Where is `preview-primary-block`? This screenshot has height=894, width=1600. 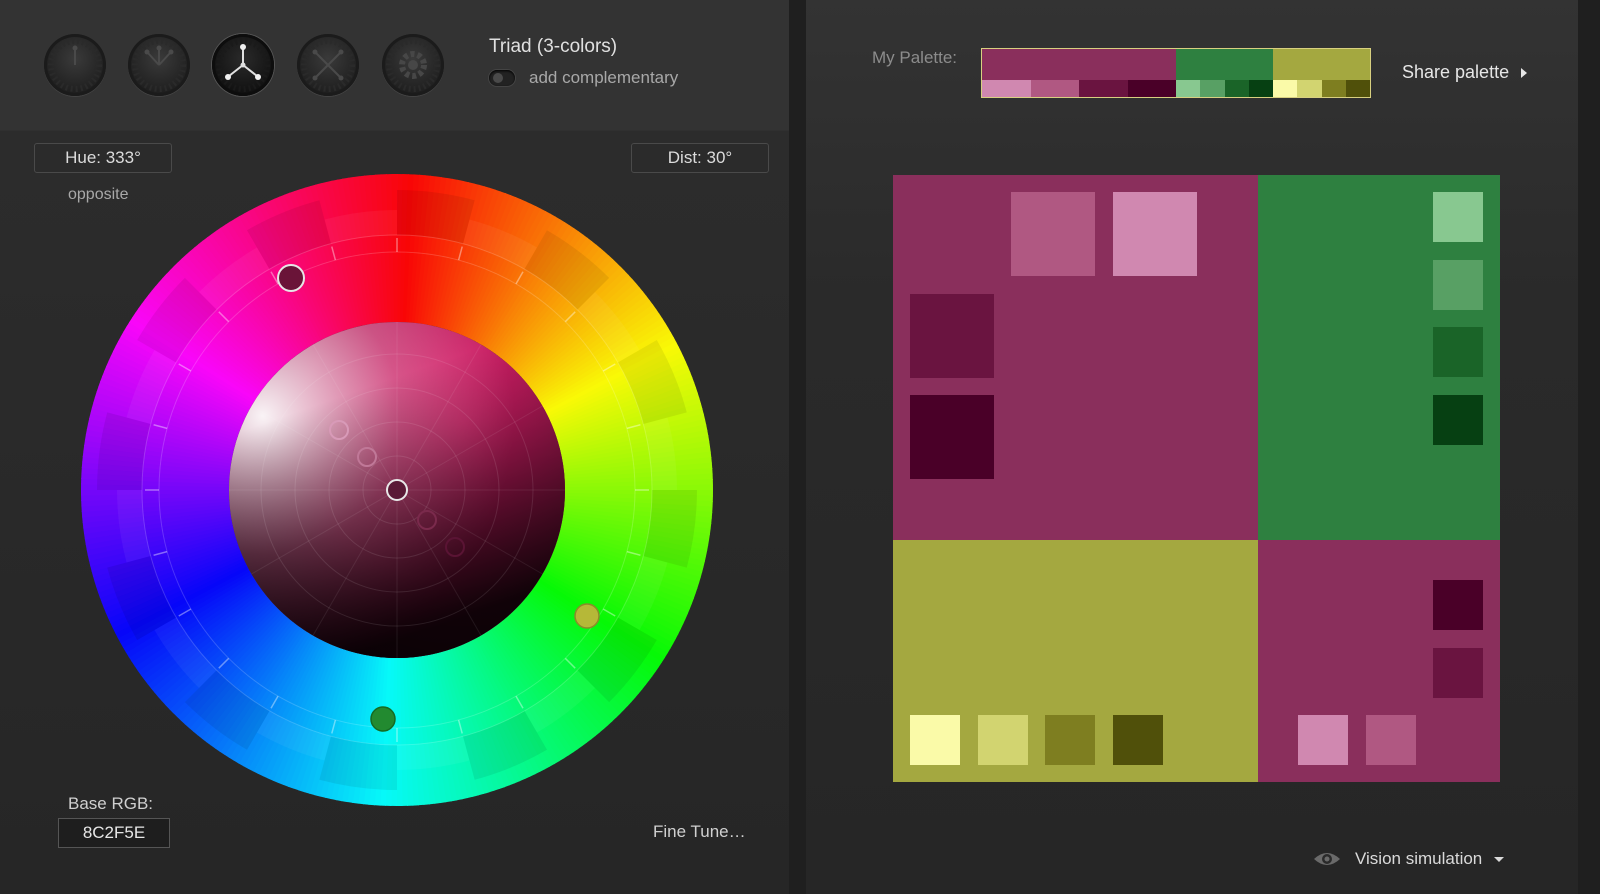
preview-primary-block is located at coordinates (1075, 357).